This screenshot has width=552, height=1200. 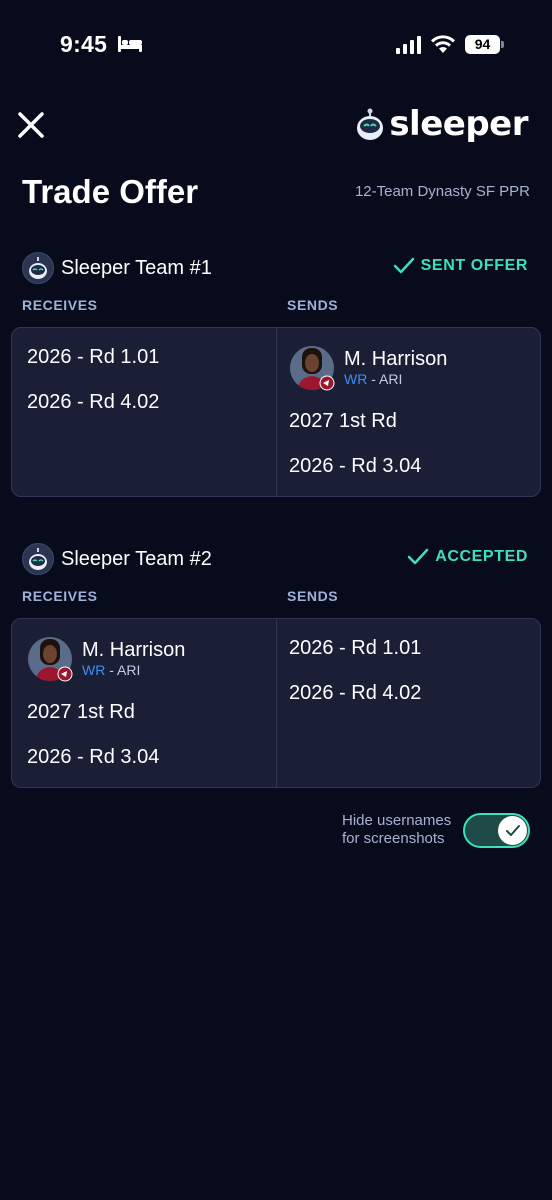 I want to click on toggle-label-line: for screenshots, so click(x=393, y=838).